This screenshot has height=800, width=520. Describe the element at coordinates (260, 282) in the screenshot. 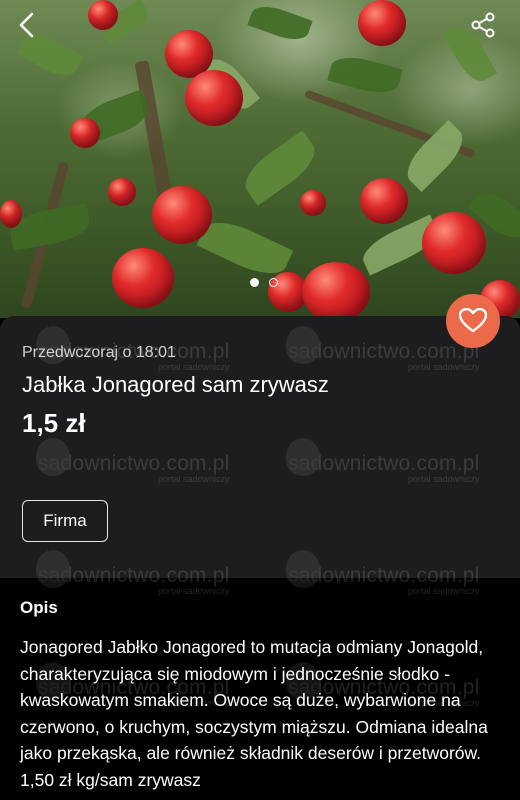

I see `gallery-pagination` at that location.